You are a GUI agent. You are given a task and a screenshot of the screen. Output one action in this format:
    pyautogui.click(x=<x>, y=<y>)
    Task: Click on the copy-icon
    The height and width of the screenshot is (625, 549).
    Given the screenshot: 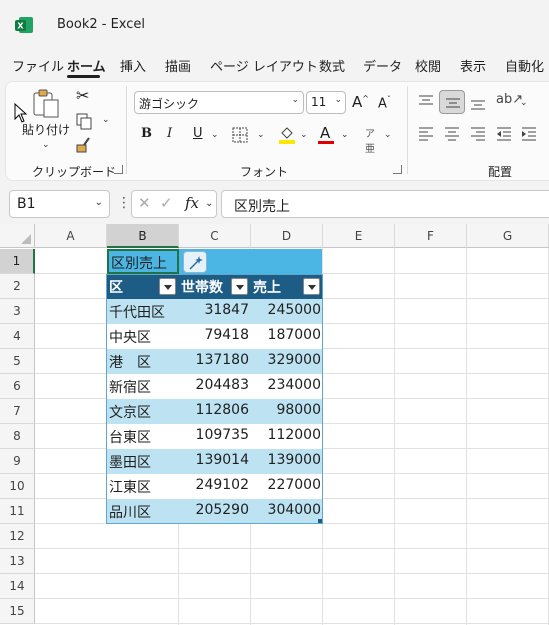 What is the action you would take?
    pyautogui.click(x=84, y=121)
    